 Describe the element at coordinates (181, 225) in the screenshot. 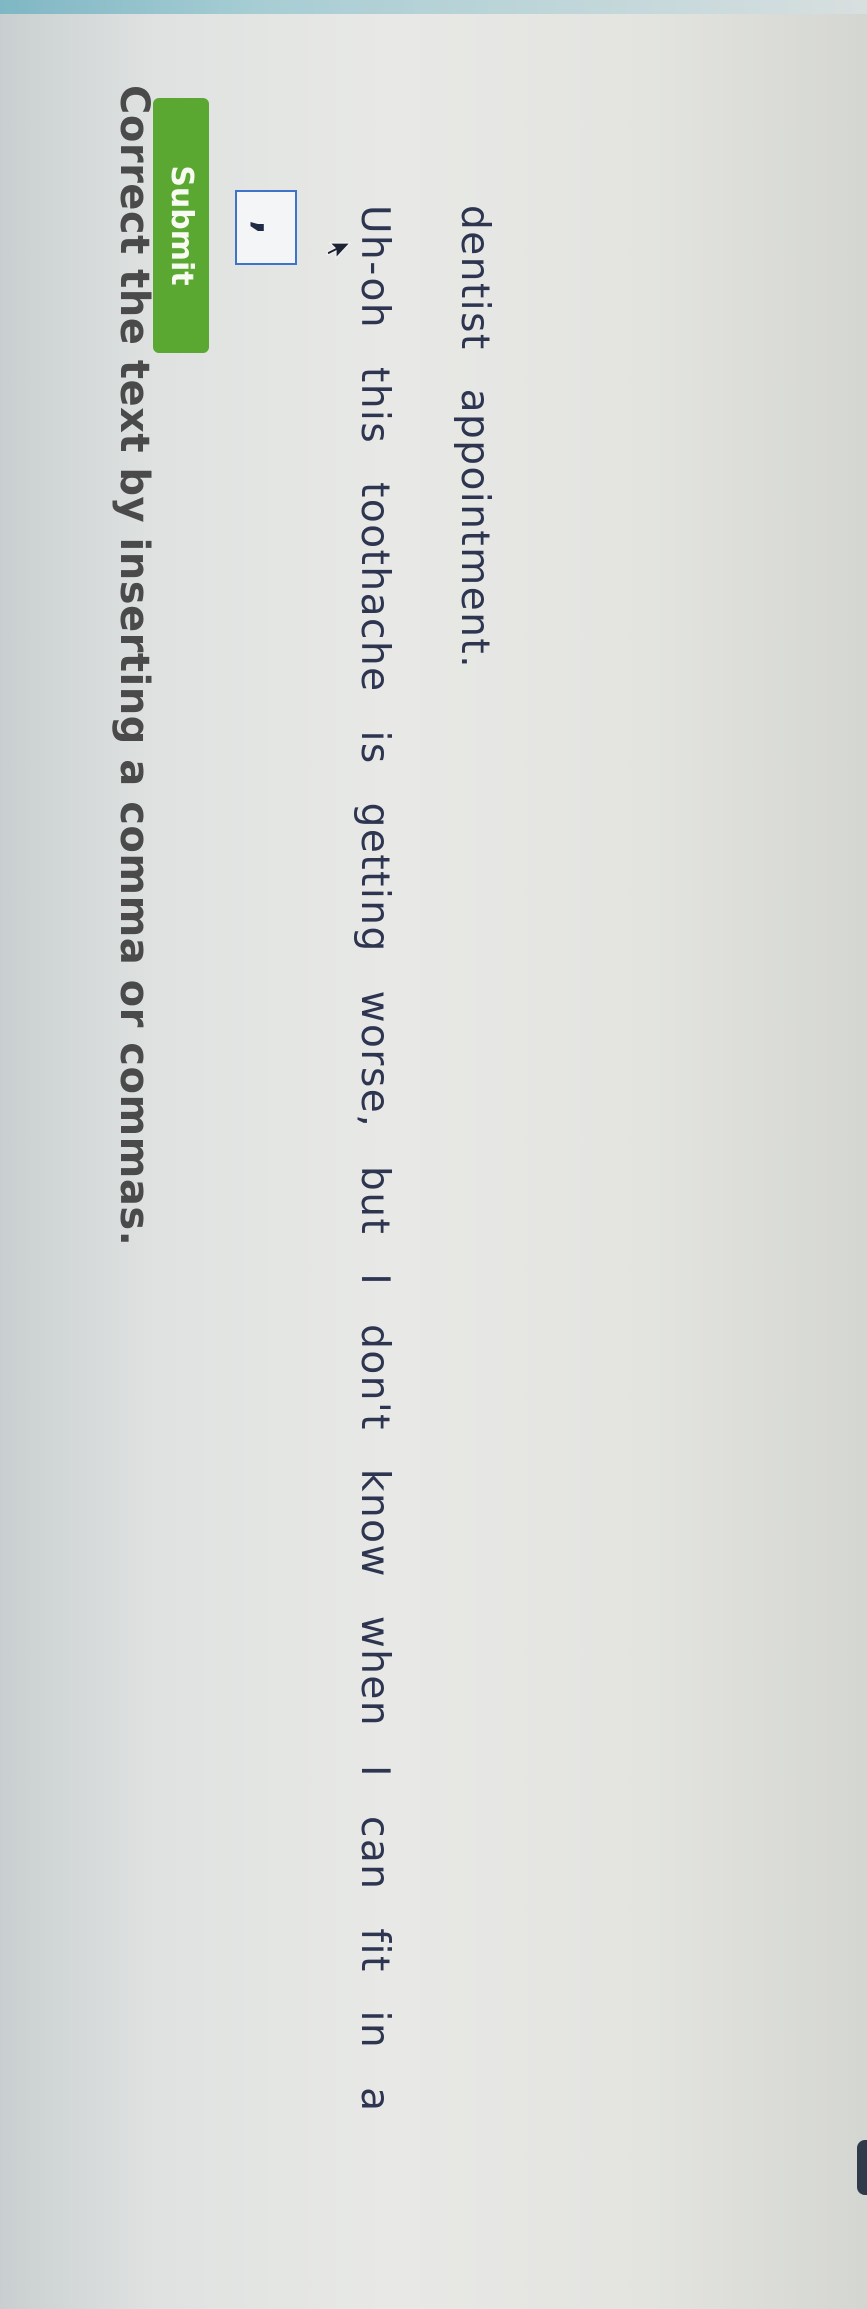

I see `submit-button: Submit` at that location.